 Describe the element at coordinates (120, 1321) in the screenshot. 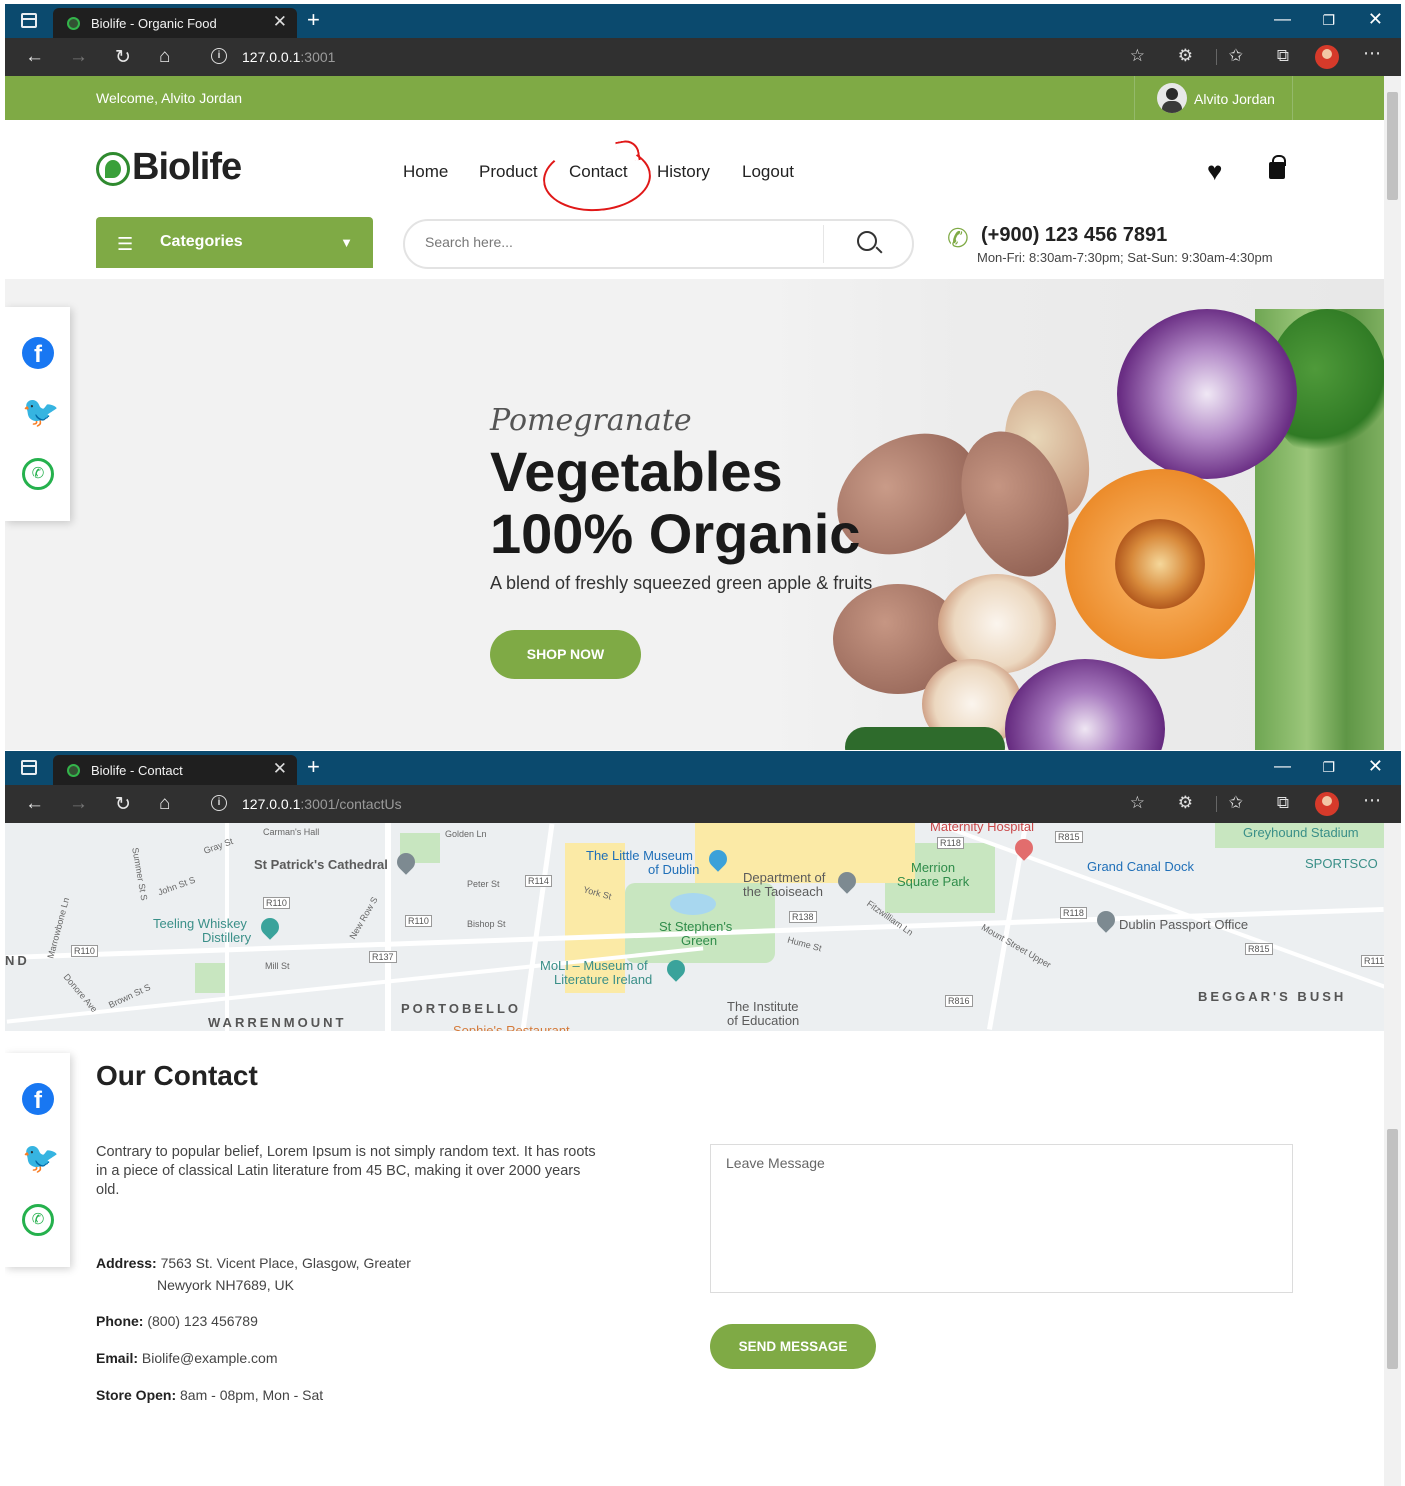

I see `phone-label: Phone:` at that location.